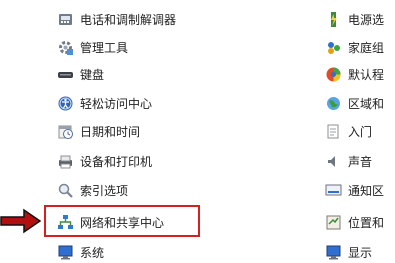 This screenshot has width=395, height=263. I want to click on power-options-icon, so click(333, 19).